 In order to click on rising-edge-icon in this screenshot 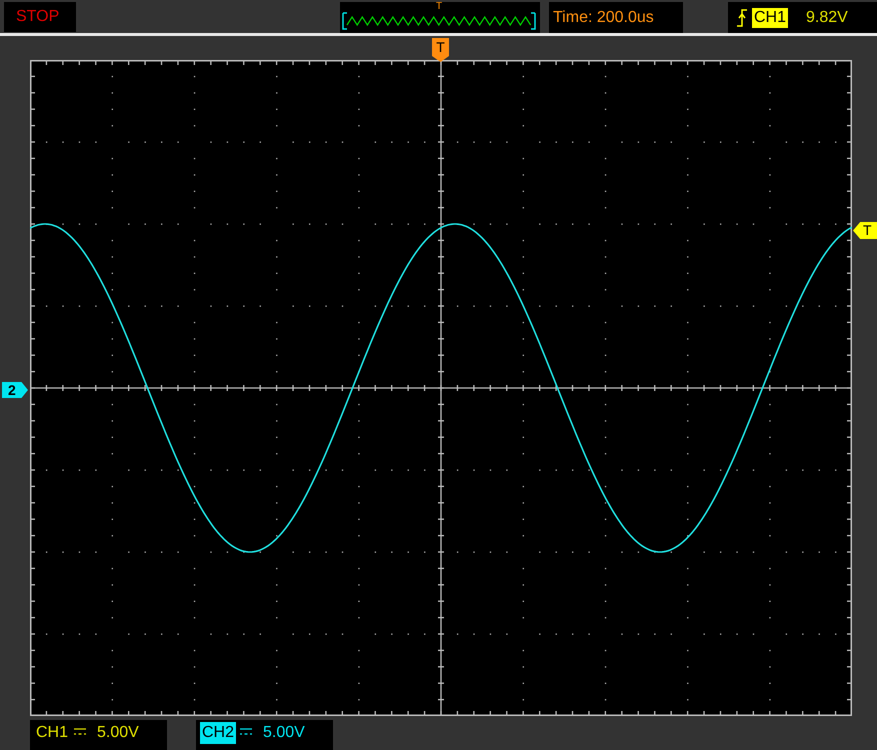, I will do `click(742, 17)`.